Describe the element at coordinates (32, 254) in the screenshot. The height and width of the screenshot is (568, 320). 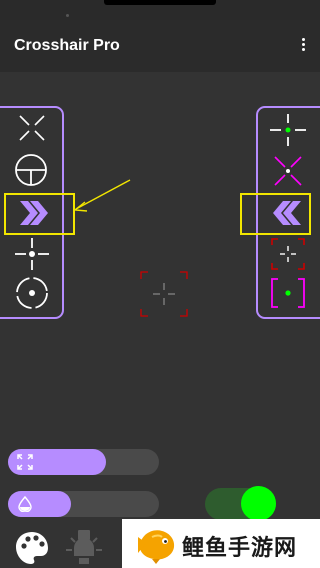
I see `dot-cross-icon` at that location.